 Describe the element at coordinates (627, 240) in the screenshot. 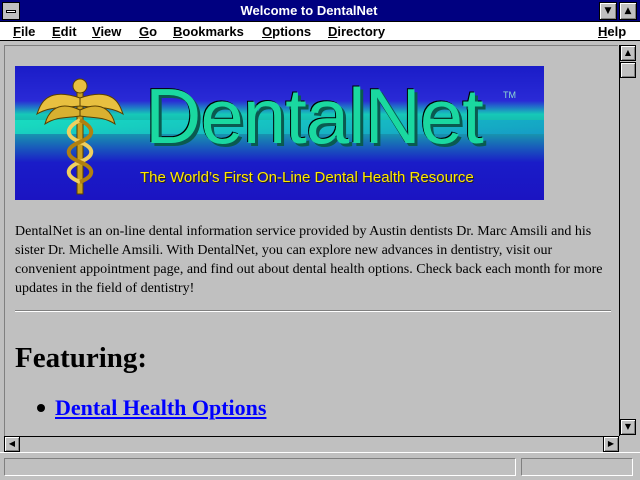

I see `vertical-scrollbar` at that location.